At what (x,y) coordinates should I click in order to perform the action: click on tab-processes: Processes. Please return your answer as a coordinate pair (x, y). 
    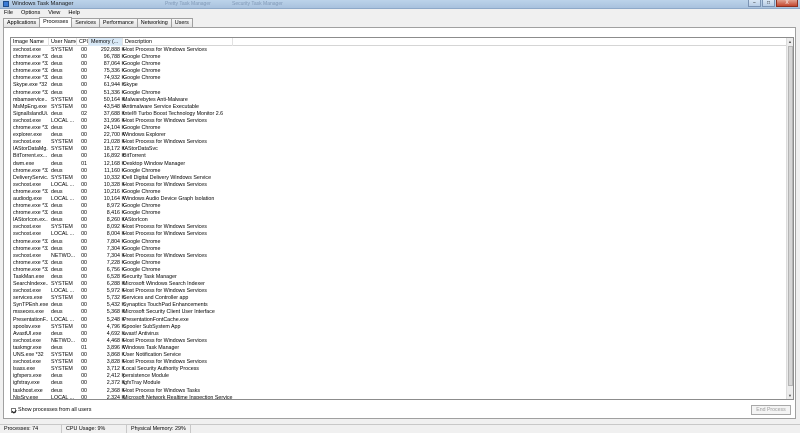
    Looking at the image, I should click on (56, 22).